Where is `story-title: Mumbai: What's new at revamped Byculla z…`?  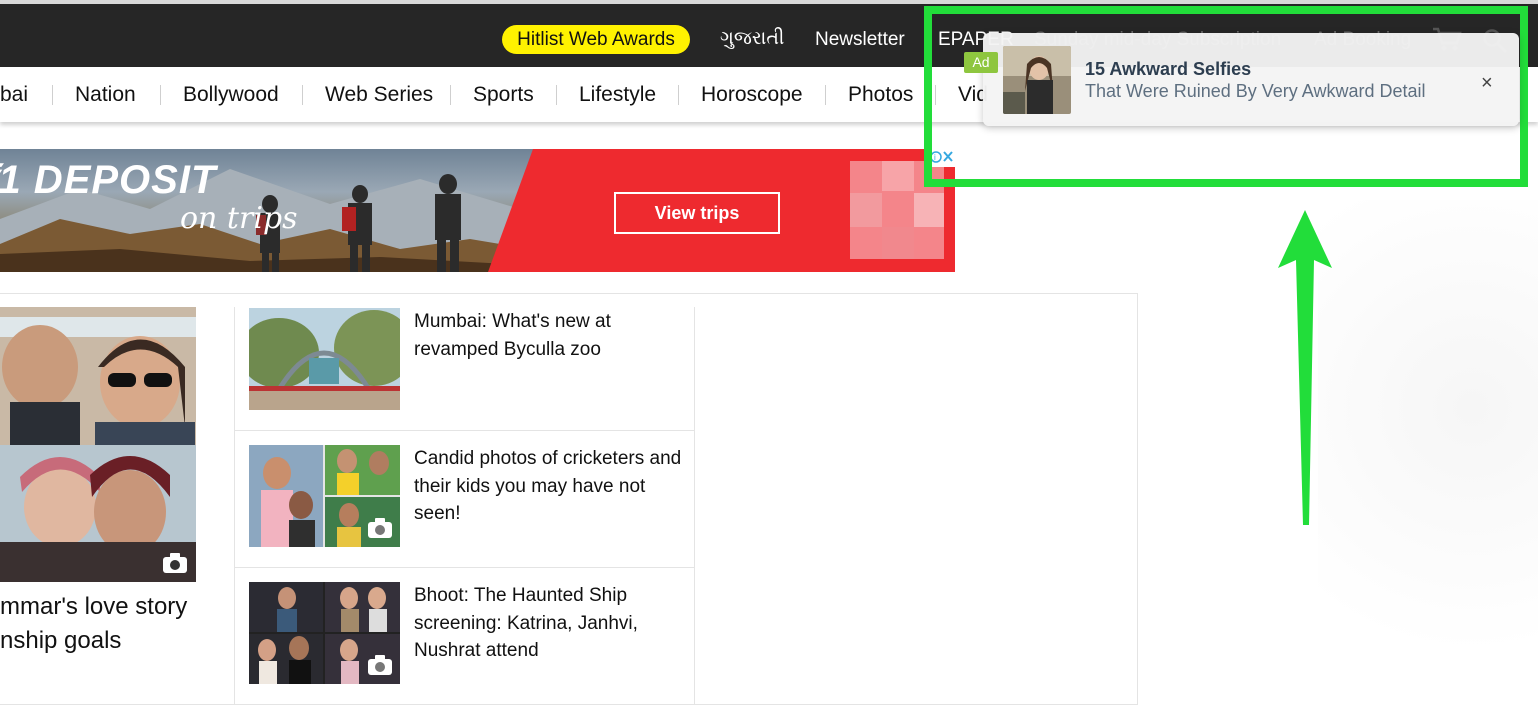
story-title: Mumbai: What's new at revamped Byculla z… is located at coordinates (549, 335).